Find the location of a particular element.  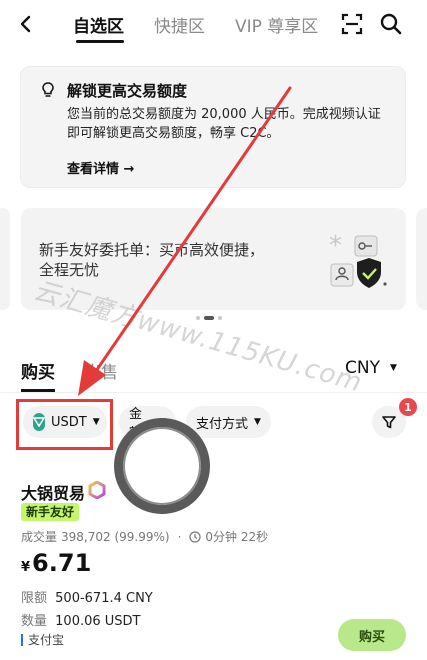

payment-color-bar is located at coordinates (22, 639).